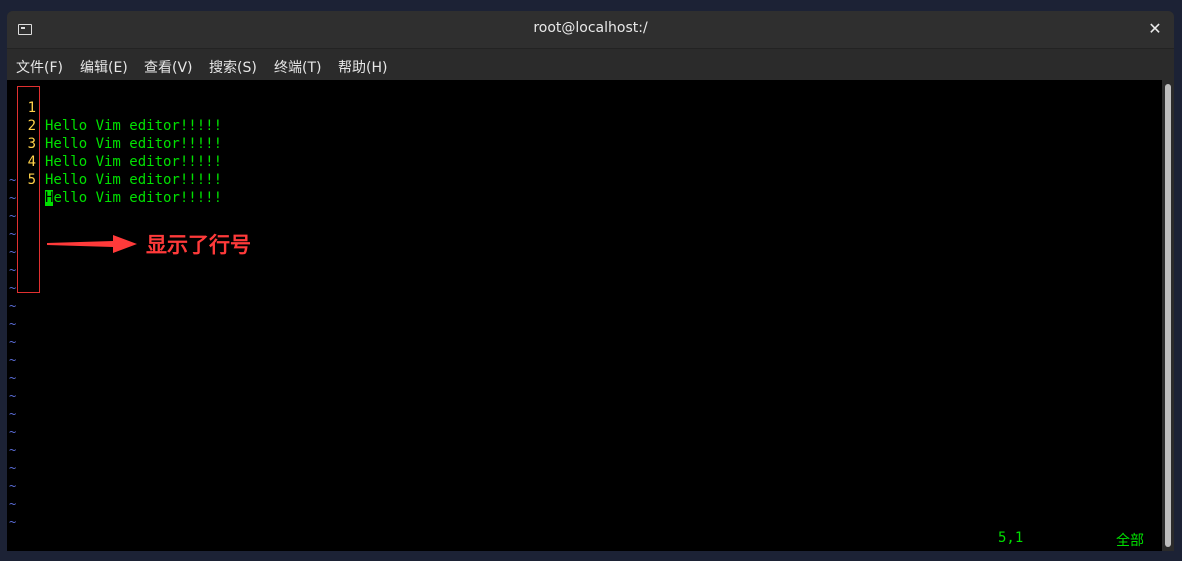  I want to click on menu-search: 搜索(S), so click(233, 67).